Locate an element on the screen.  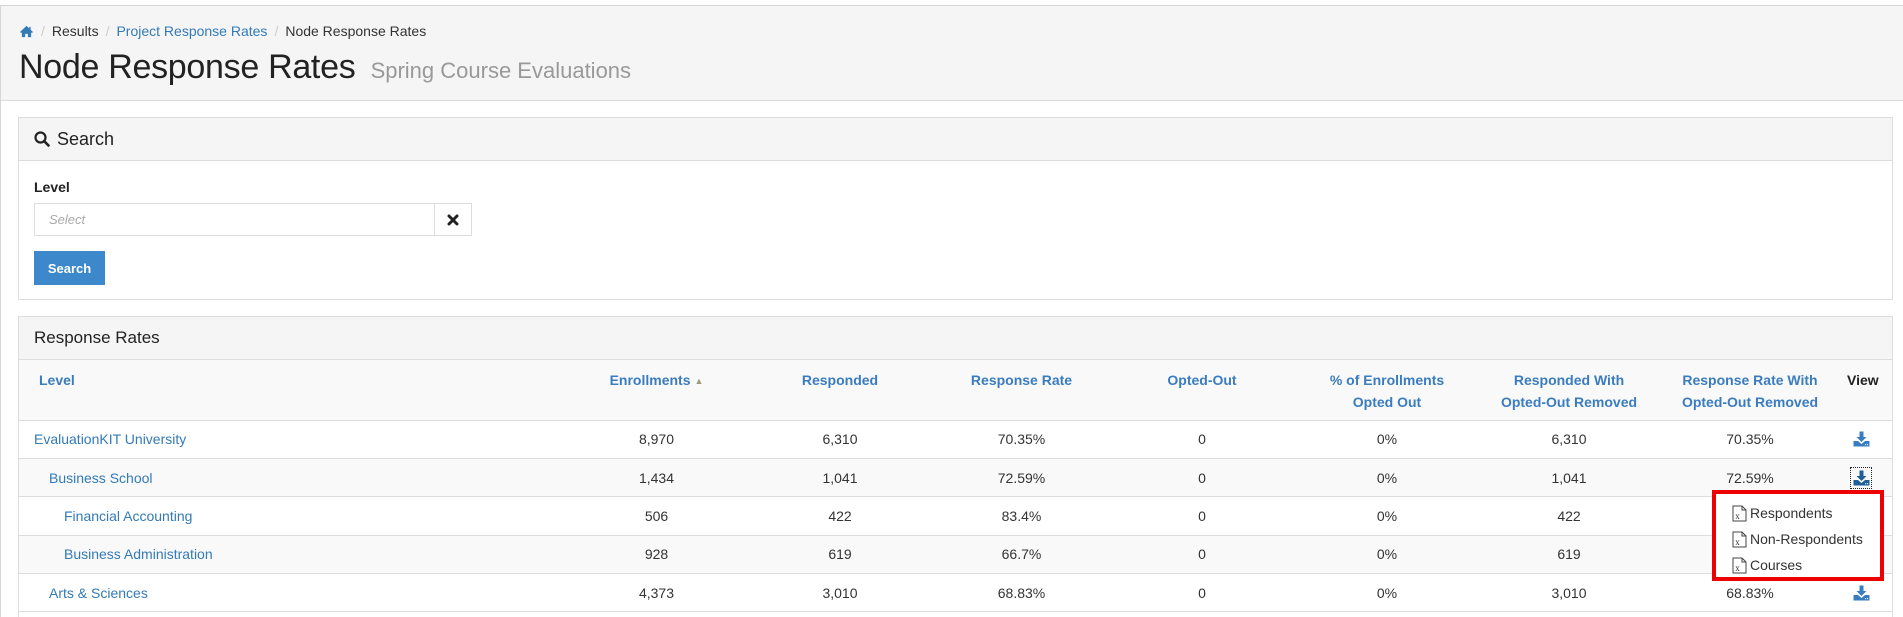
view-cell is located at coordinates (1866, 439).